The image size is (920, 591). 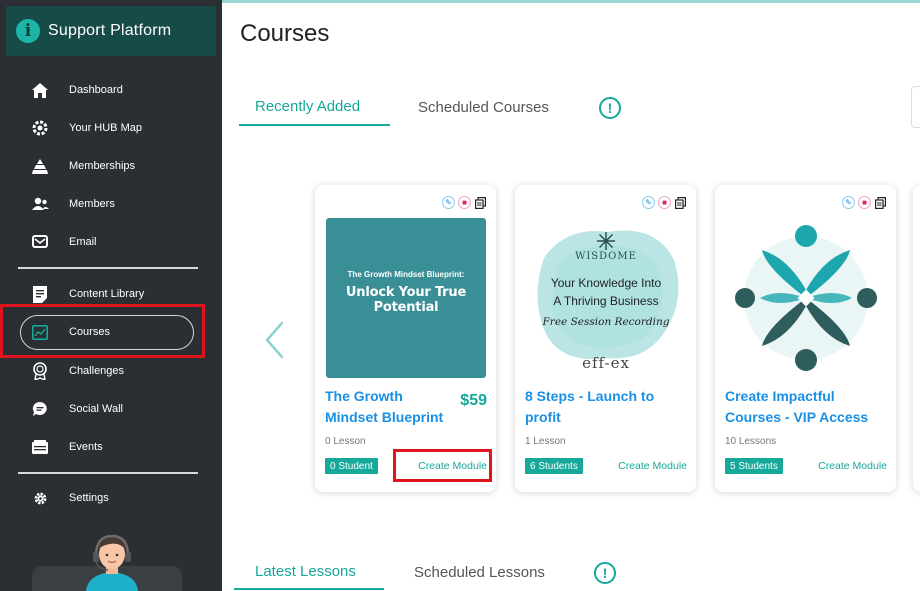 What do you see at coordinates (305, 571) in the screenshot?
I see `tab-latest-lessons: Latest Lessons` at bounding box center [305, 571].